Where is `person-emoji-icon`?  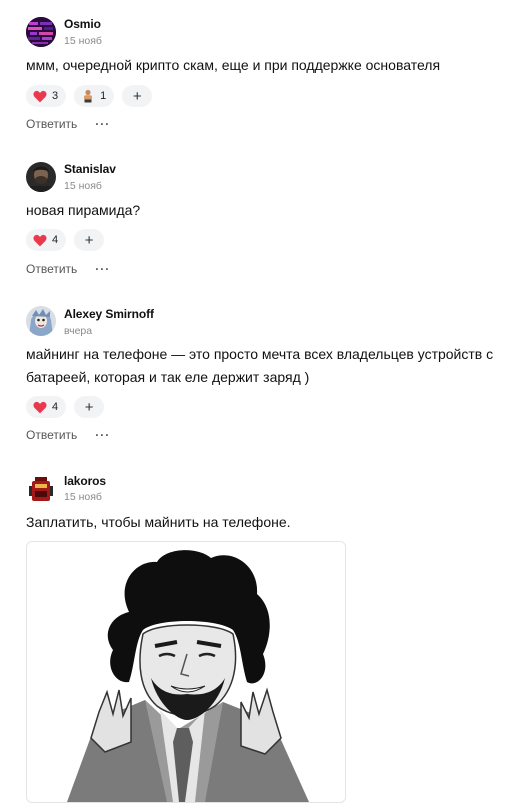
person-emoji-icon is located at coordinates (88, 96).